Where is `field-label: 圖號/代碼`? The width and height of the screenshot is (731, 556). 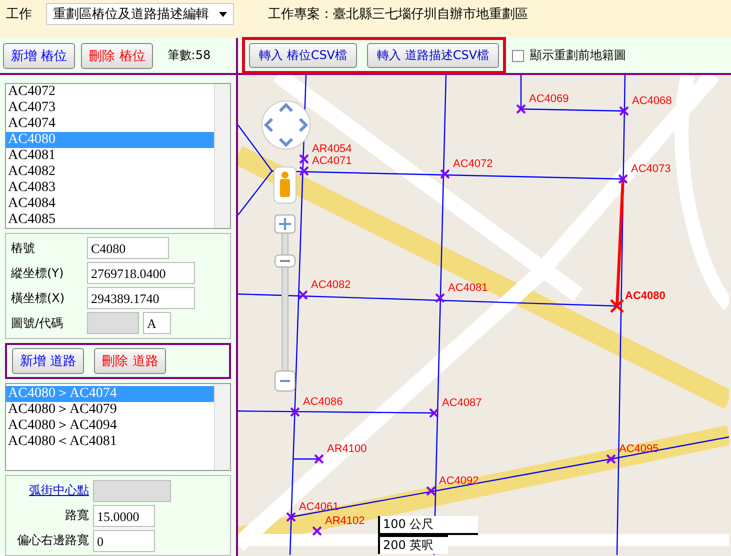
field-label: 圖號/代碼 is located at coordinates (37, 323).